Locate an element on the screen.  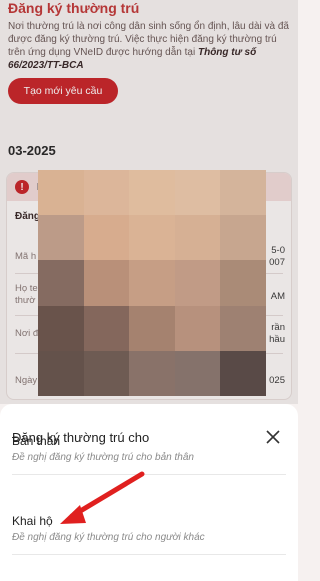
option-self-subtitle: Đề nghị đăng ký thường trú cho bản thân is located at coordinates (103, 457).